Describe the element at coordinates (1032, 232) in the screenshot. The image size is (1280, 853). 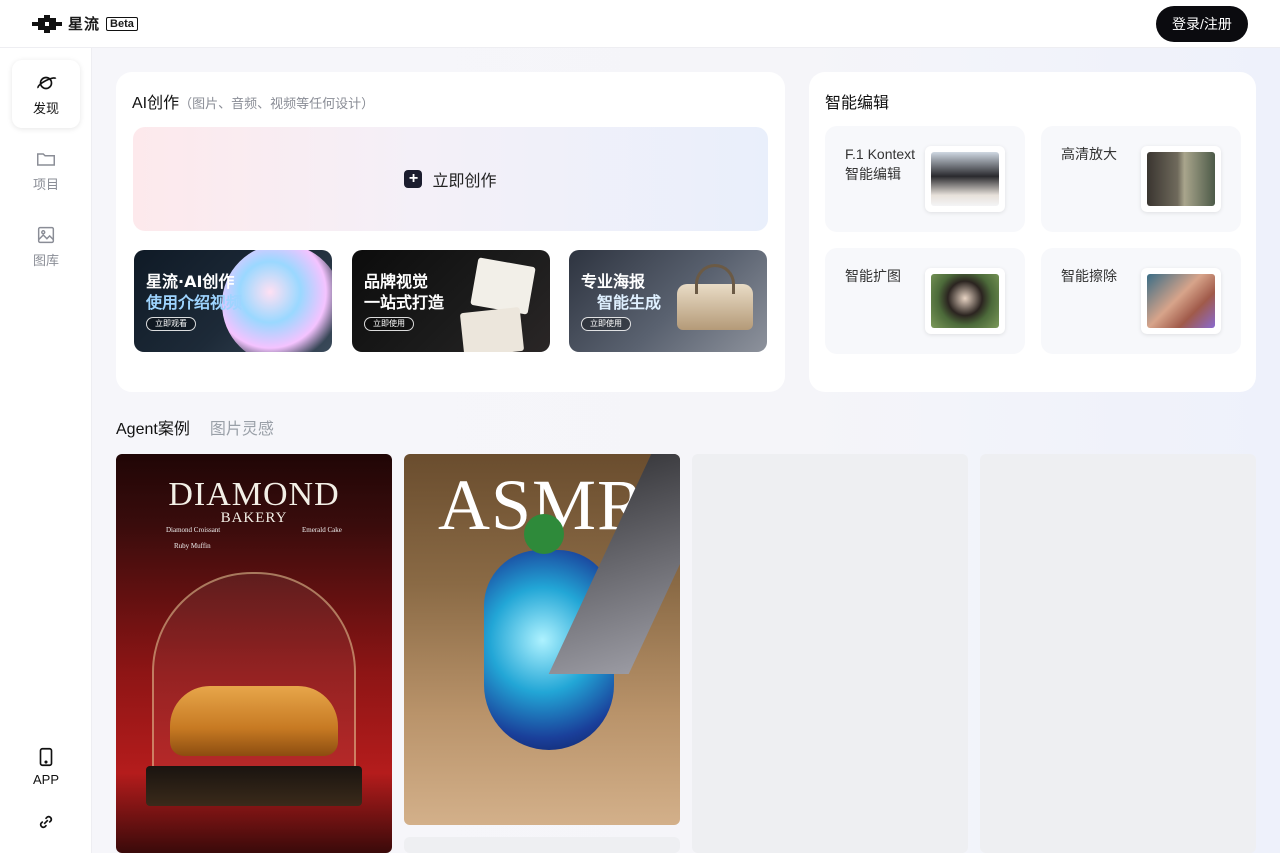
I see `smart-edit-card: 智能编辑 F.1 Kontext 智能编辑 高清放大 智能扩图 智能擦除` at that location.